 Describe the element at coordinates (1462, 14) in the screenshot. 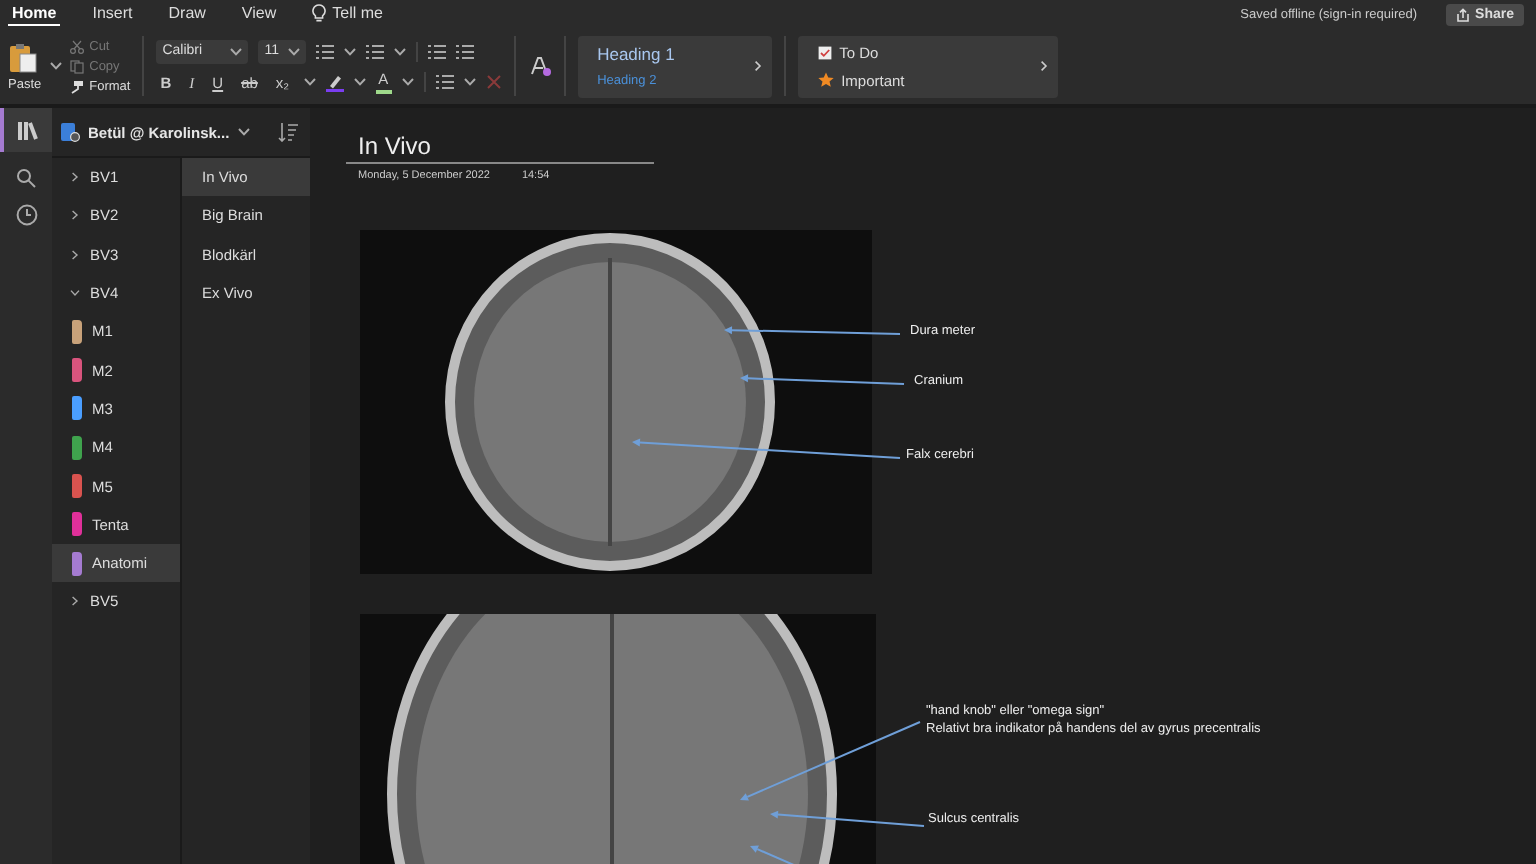

I see `share-icon` at that location.